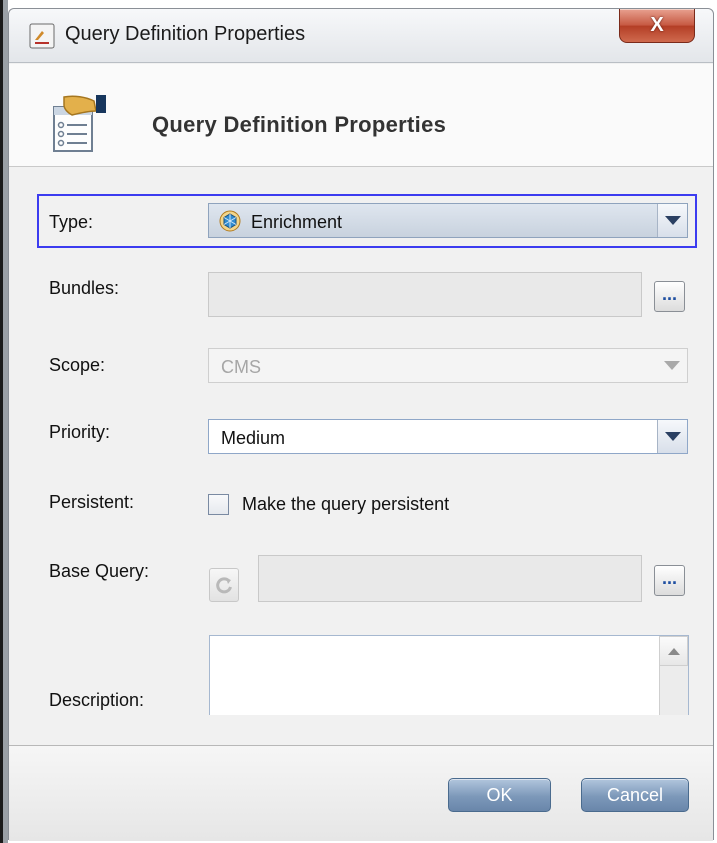  Describe the element at coordinates (635, 795) in the screenshot. I see `cancel-button: Cancel` at that location.